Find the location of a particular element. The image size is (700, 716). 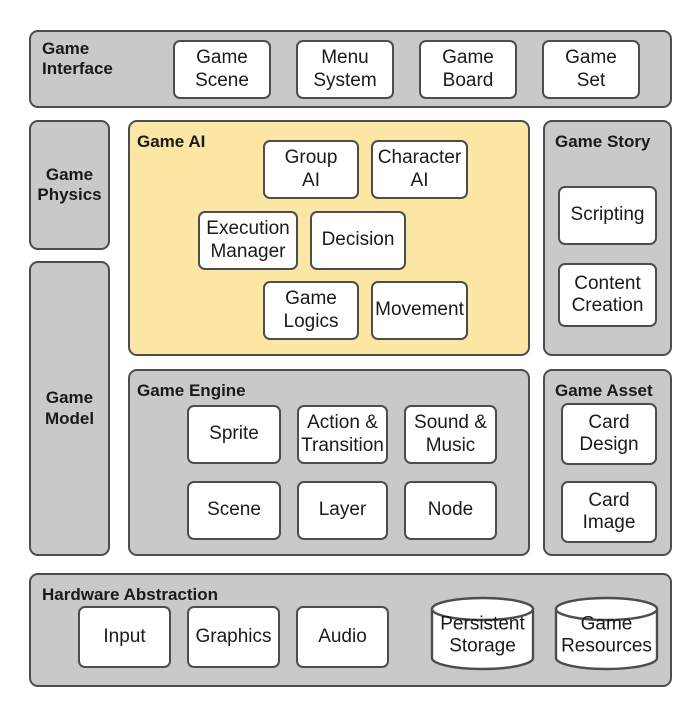

box-action-transition-label: Action & Transition is located at coordinates (342, 434).